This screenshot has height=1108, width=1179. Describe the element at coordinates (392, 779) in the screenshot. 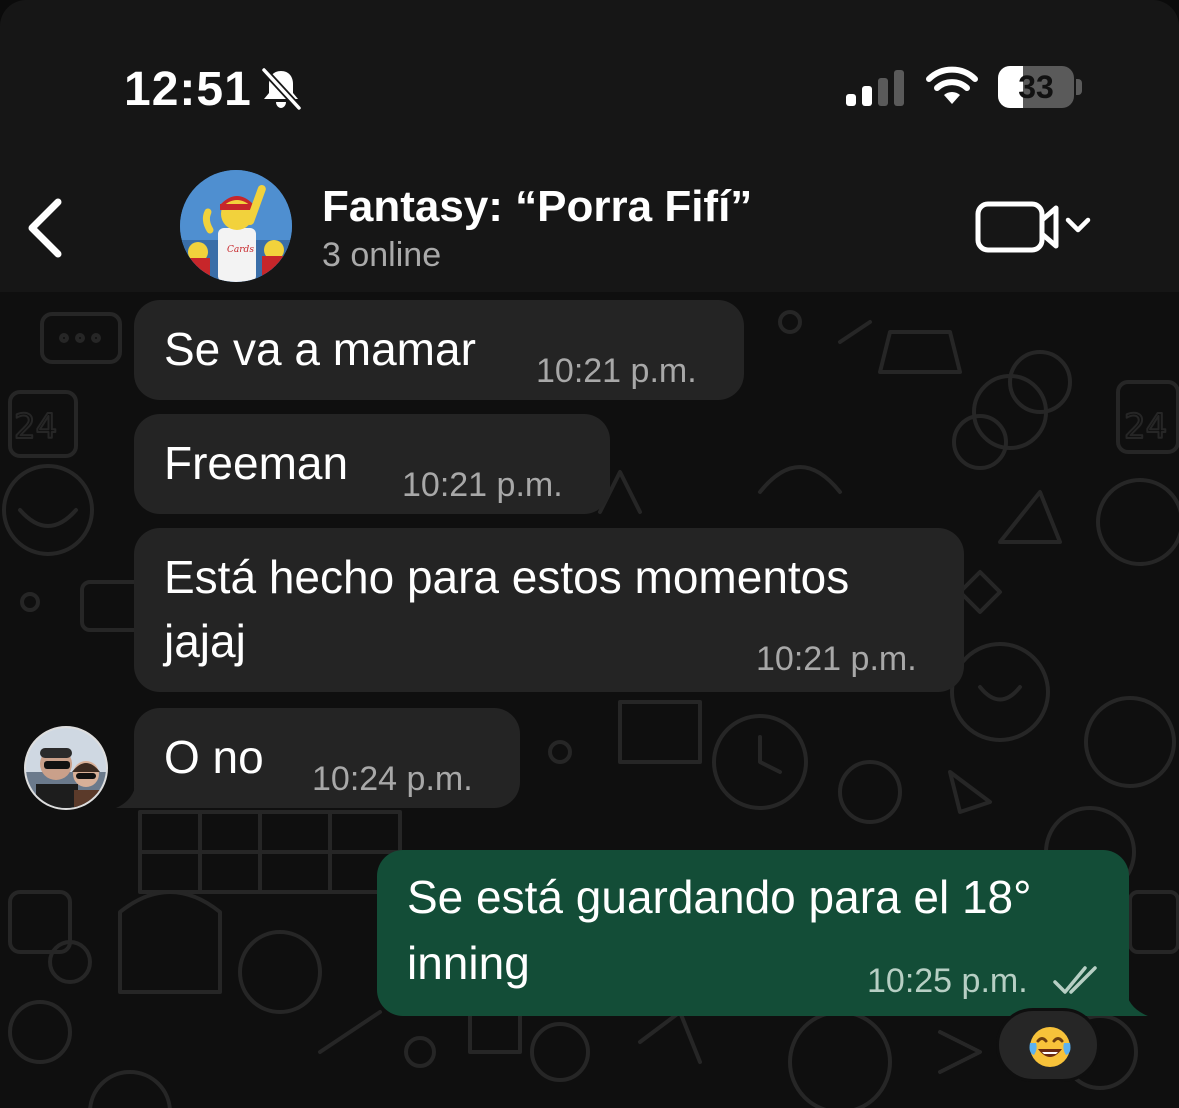

I see `message-time: 10:24 p.m.` at that location.